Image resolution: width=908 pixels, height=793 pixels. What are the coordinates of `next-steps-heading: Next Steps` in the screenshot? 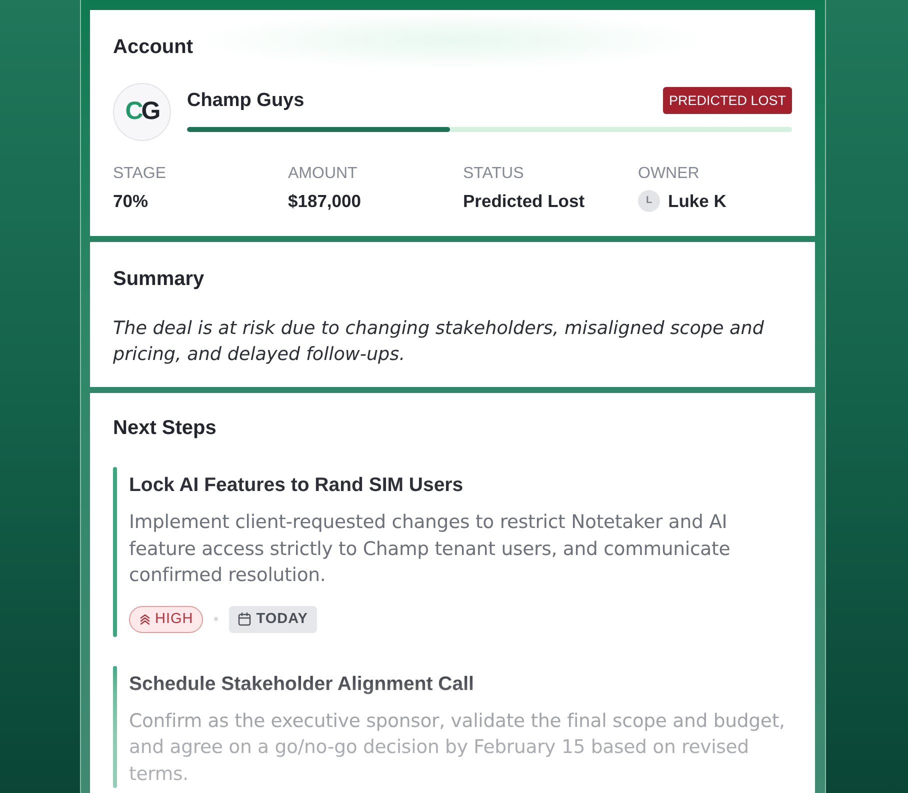 It's located at (165, 428).